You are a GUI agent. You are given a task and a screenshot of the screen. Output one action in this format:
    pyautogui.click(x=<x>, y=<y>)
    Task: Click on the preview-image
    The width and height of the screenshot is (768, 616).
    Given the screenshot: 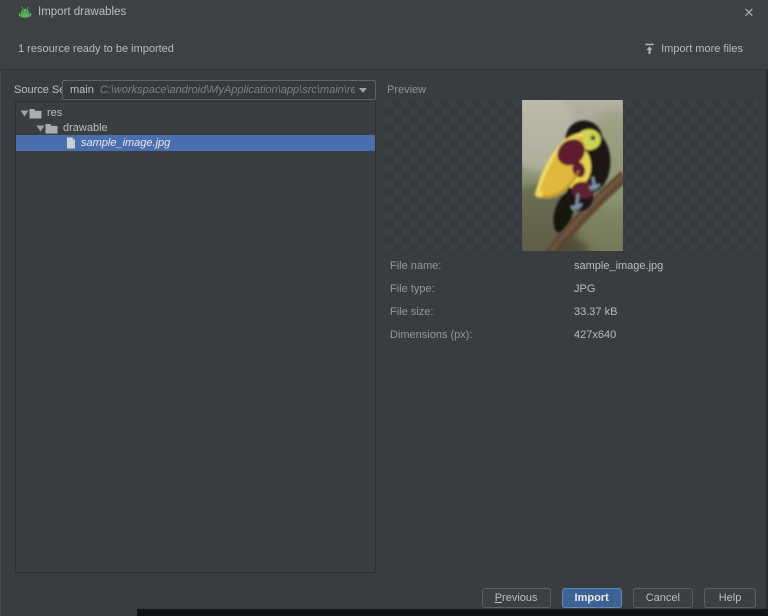 What is the action you would take?
    pyautogui.click(x=572, y=175)
    